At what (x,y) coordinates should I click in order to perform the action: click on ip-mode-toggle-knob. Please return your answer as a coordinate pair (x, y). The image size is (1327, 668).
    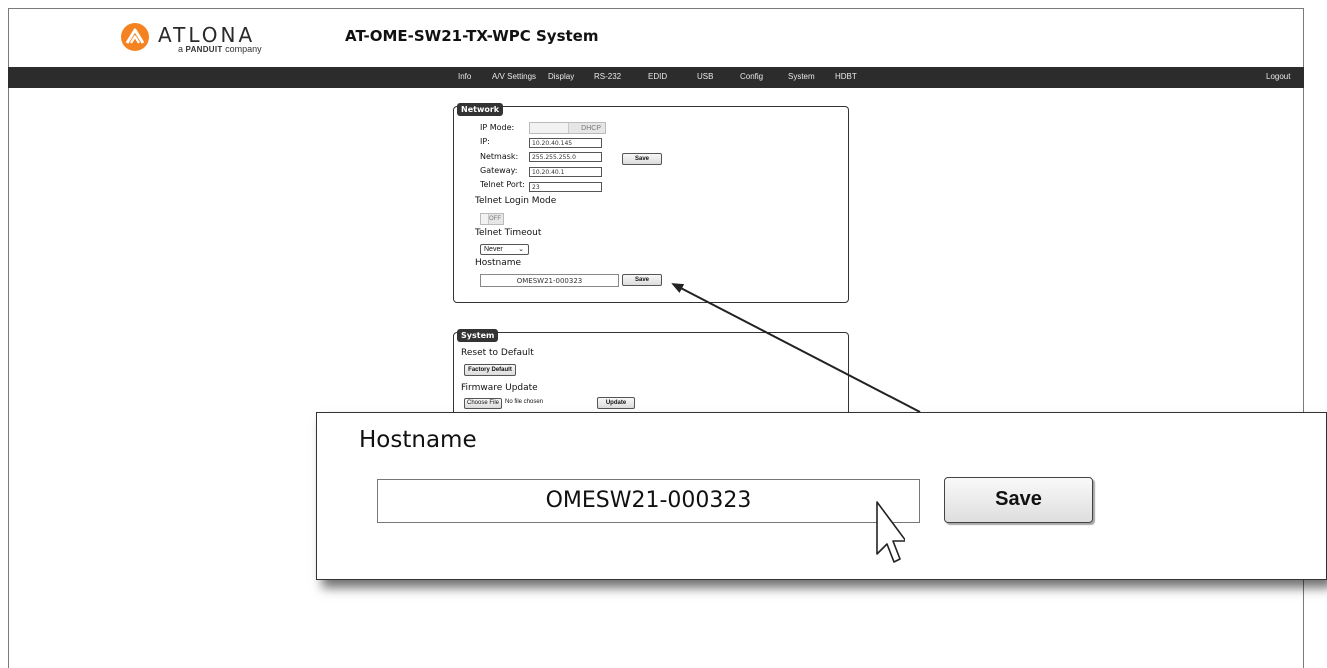
    Looking at the image, I should click on (549, 128).